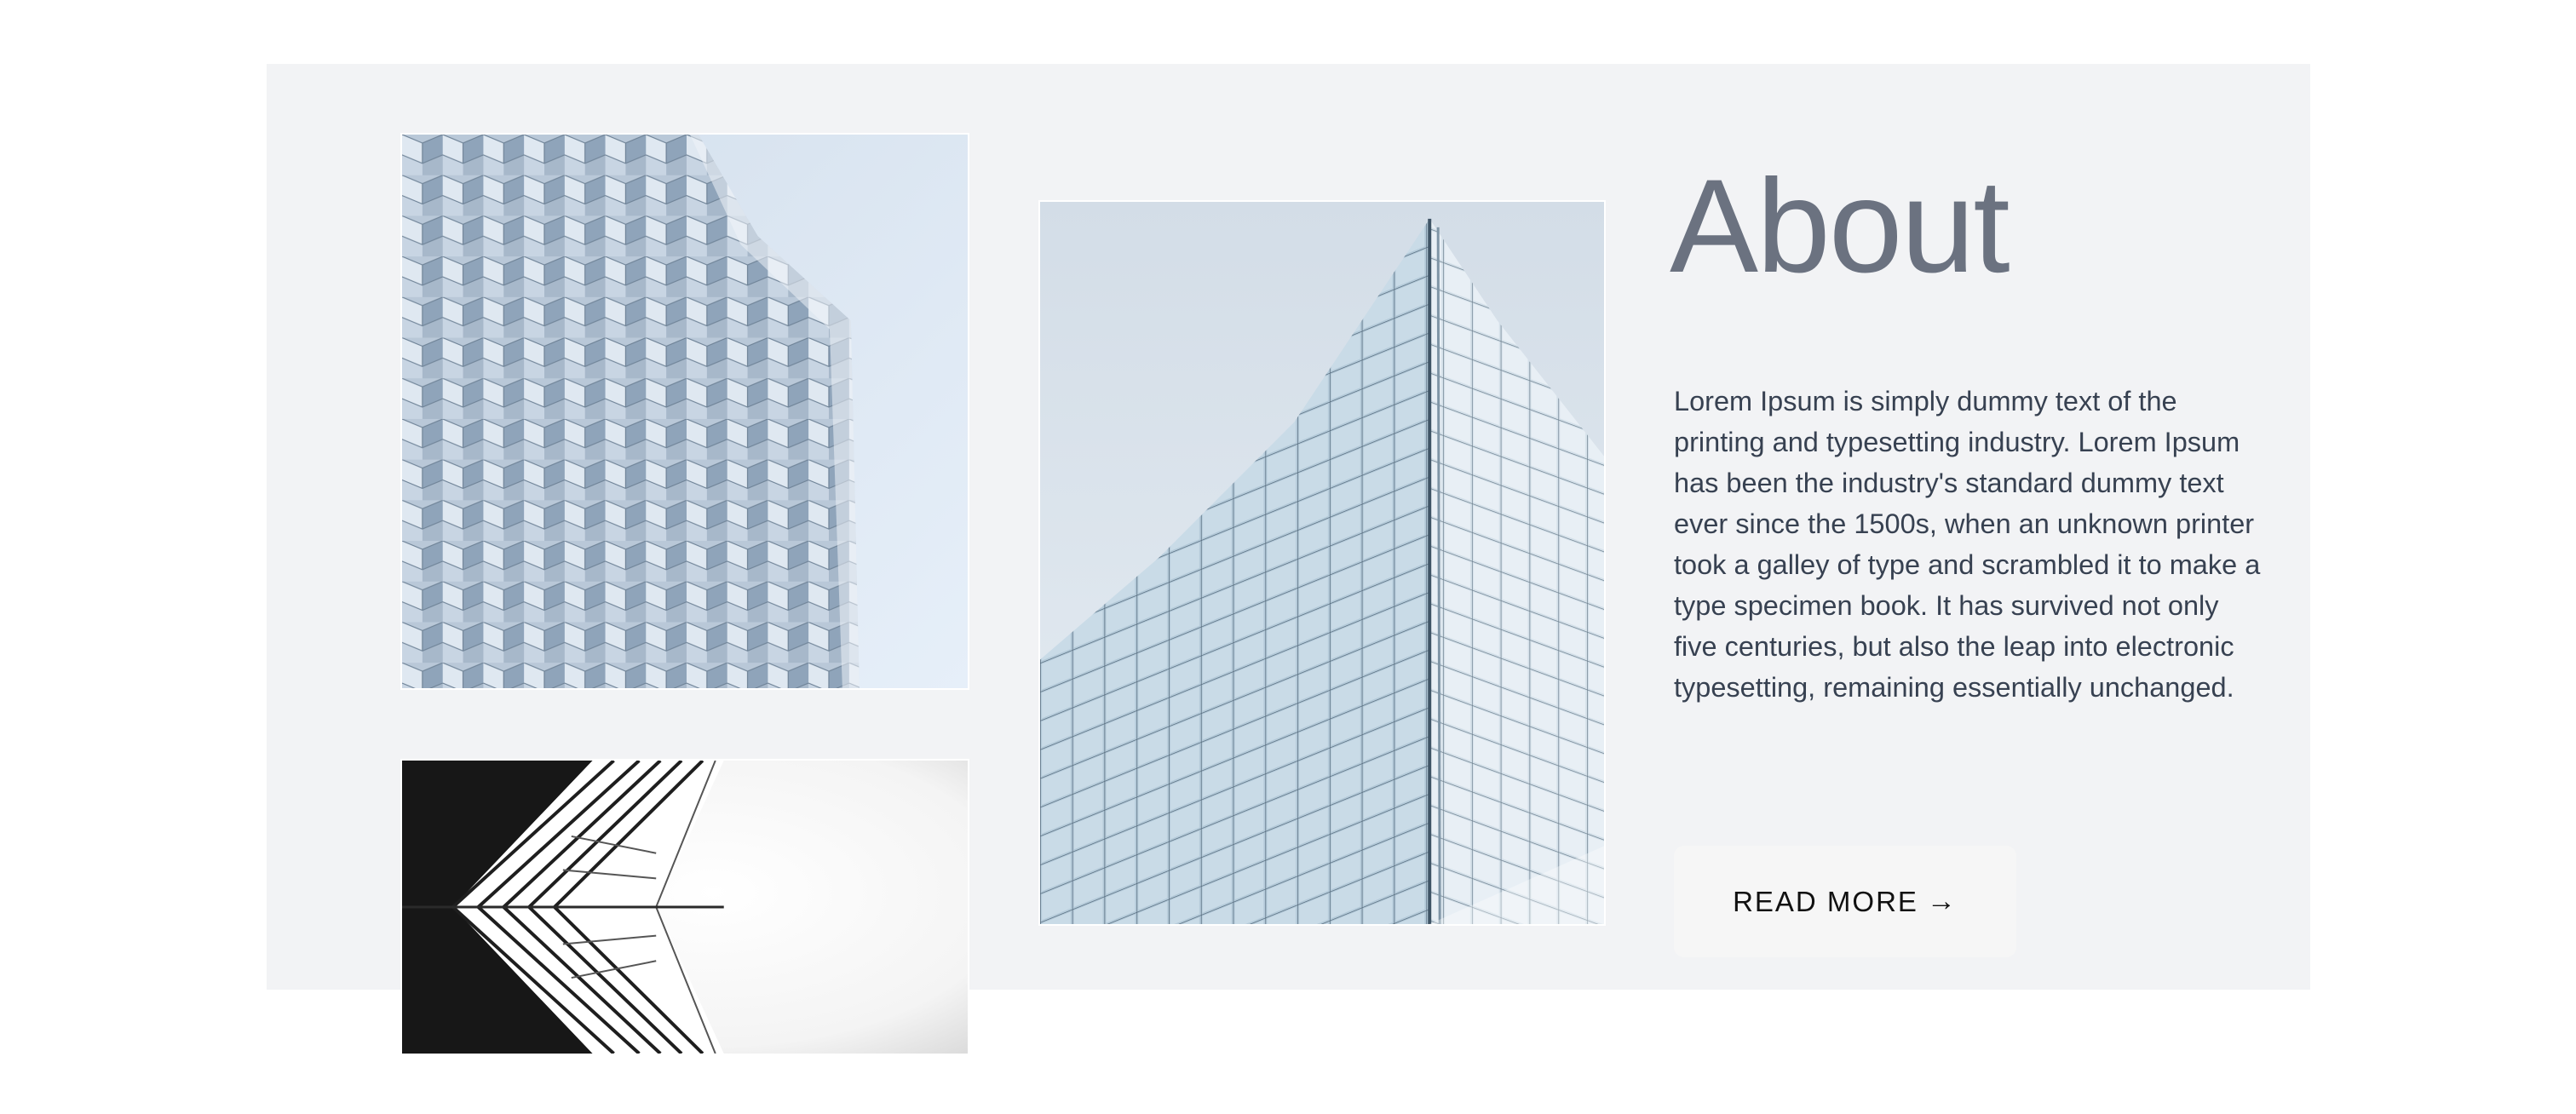 This screenshot has height=1114, width=2576. I want to click on read-more-button: READ MORE →, so click(1845, 902).